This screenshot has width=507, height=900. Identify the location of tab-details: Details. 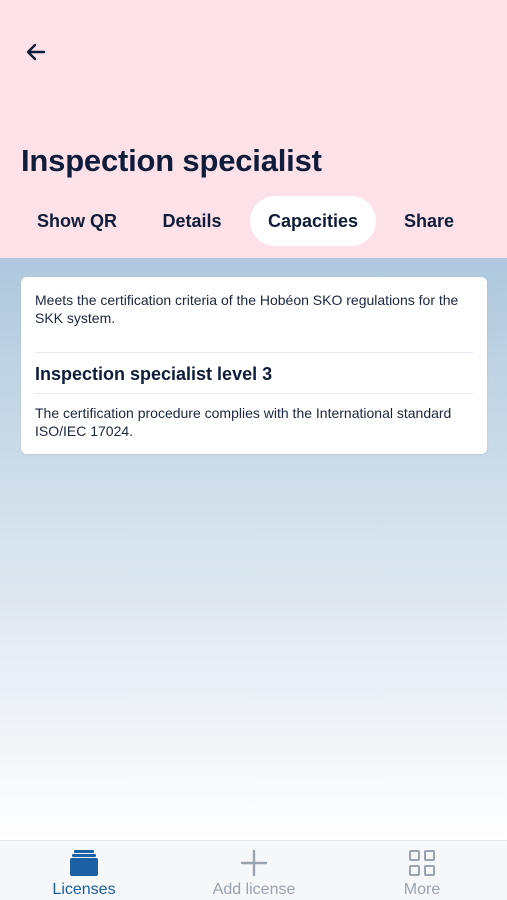
(192, 221).